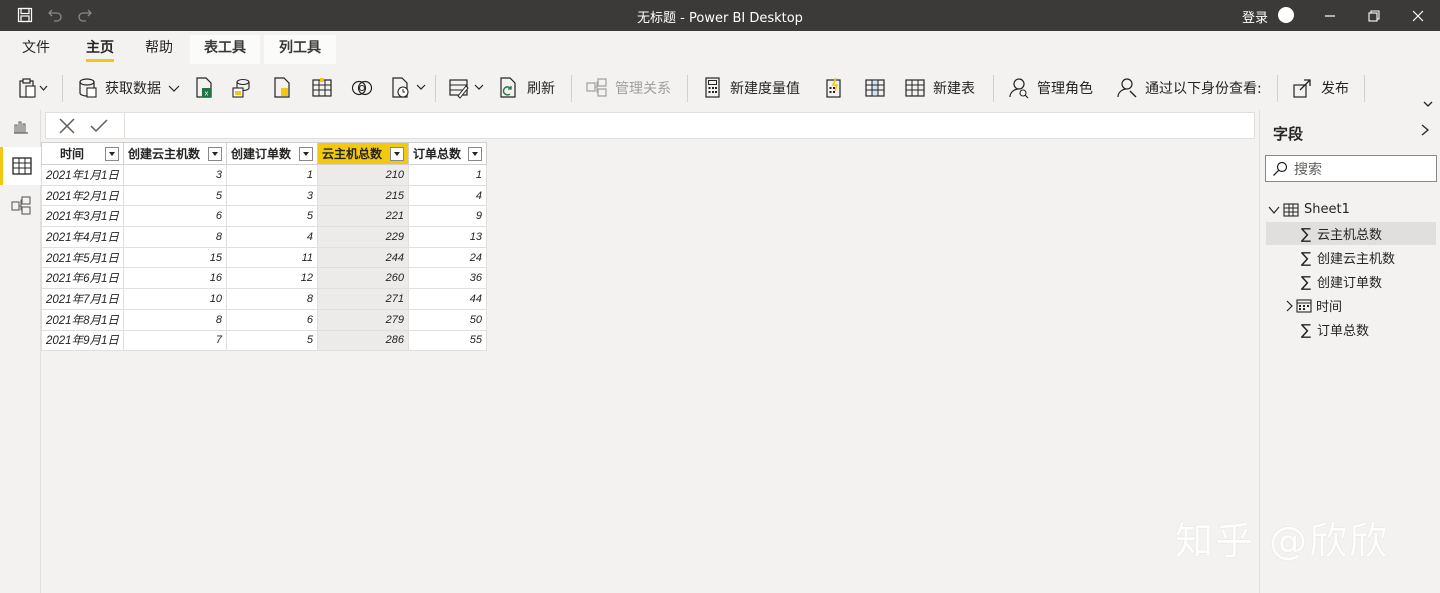 This screenshot has height=593, width=1440. I want to click on new-column-button, so click(875, 88).